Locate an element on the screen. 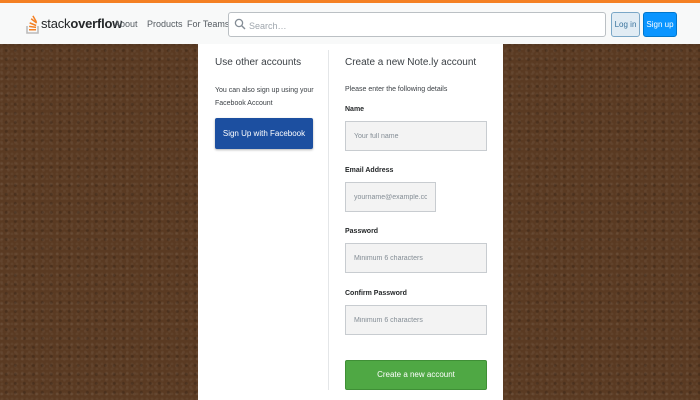 The width and height of the screenshot is (700, 400). confirm-password-label: Confirm Password is located at coordinates (376, 293).